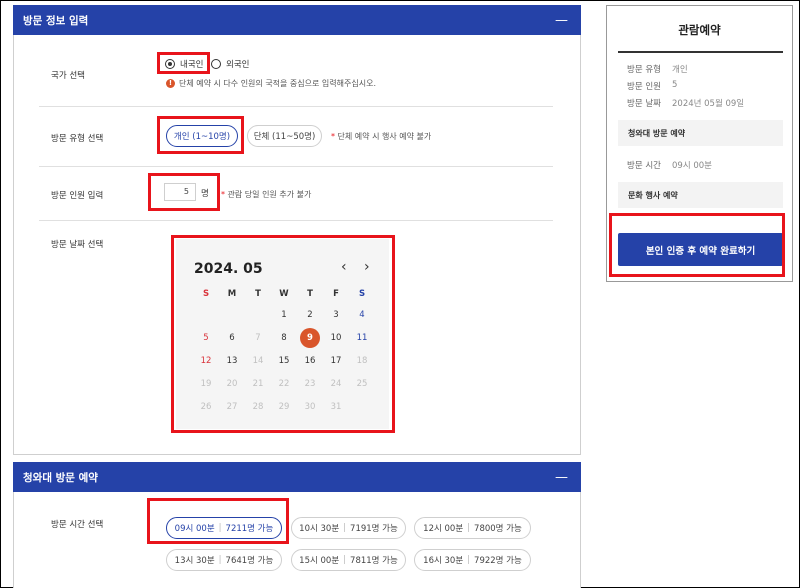  Describe the element at coordinates (77, 139) in the screenshot. I see `visit-type-label: 방문 유형 선택` at that location.